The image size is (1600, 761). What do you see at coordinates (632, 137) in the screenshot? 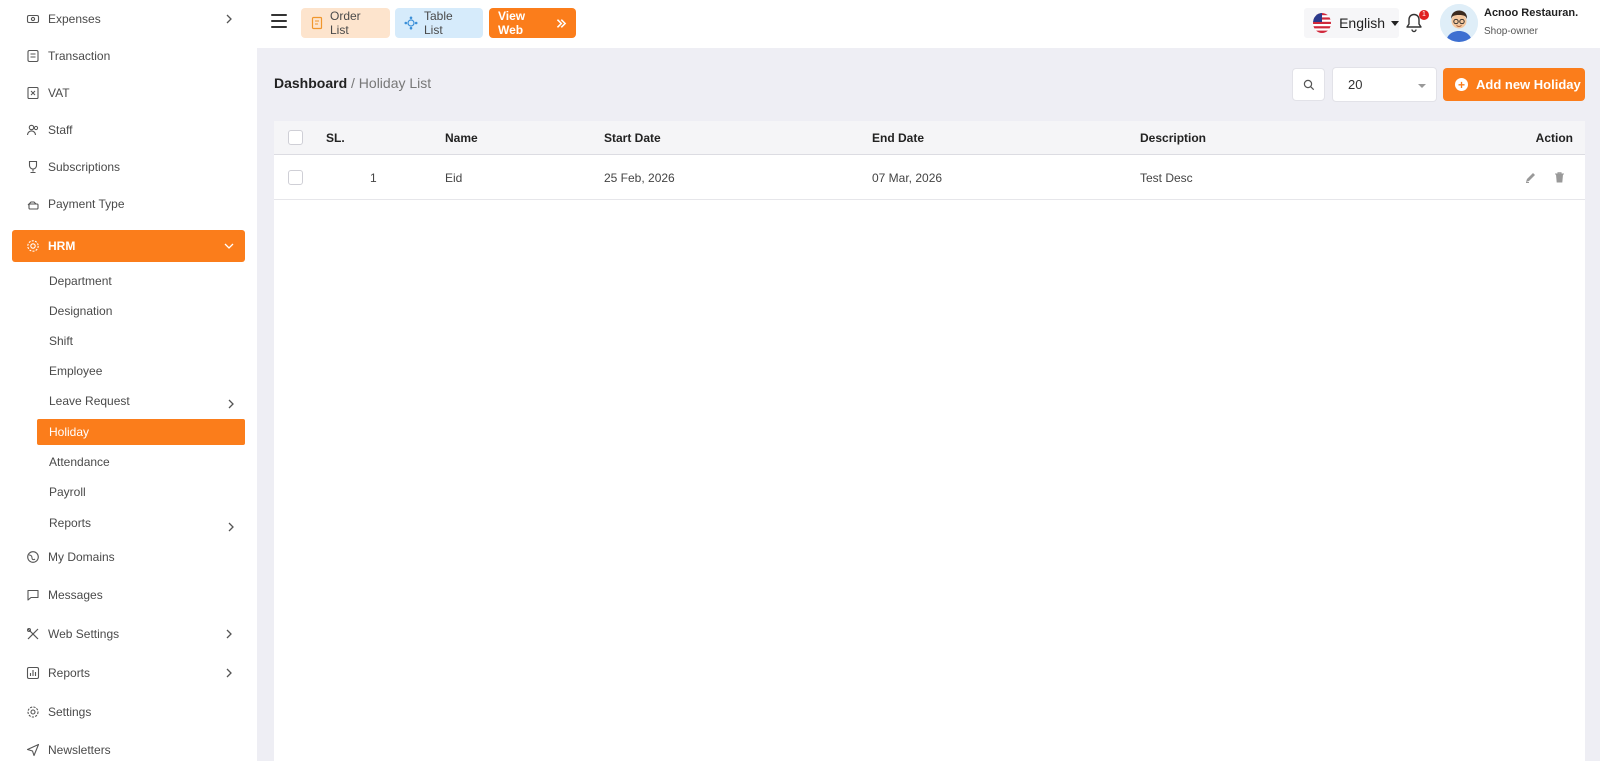
I see `col-start-date: Start Date` at bounding box center [632, 137].